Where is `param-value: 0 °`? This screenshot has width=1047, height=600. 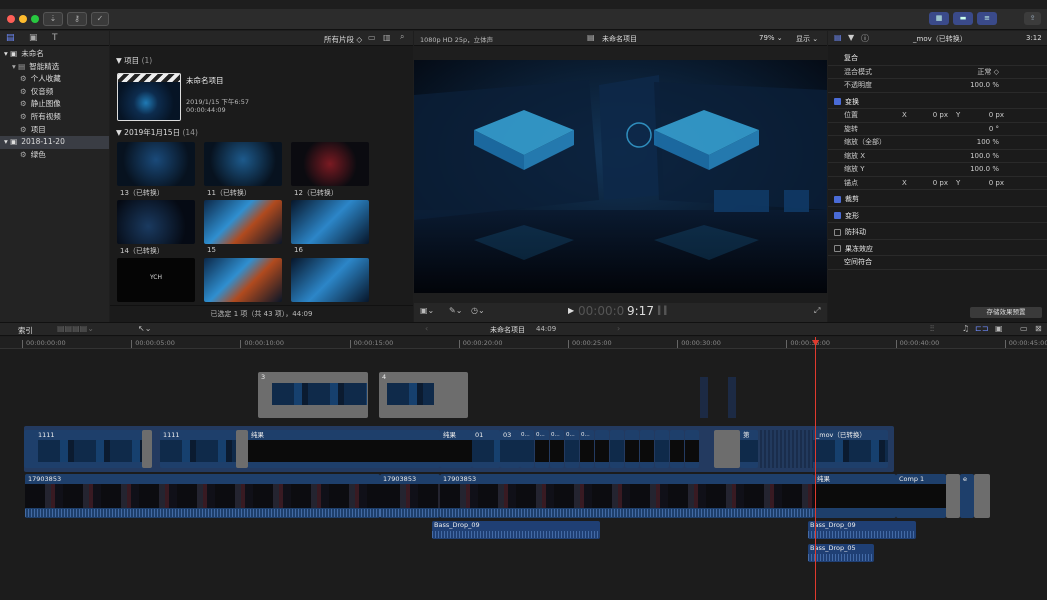 param-value: 0 ° is located at coordinates (994, 130).